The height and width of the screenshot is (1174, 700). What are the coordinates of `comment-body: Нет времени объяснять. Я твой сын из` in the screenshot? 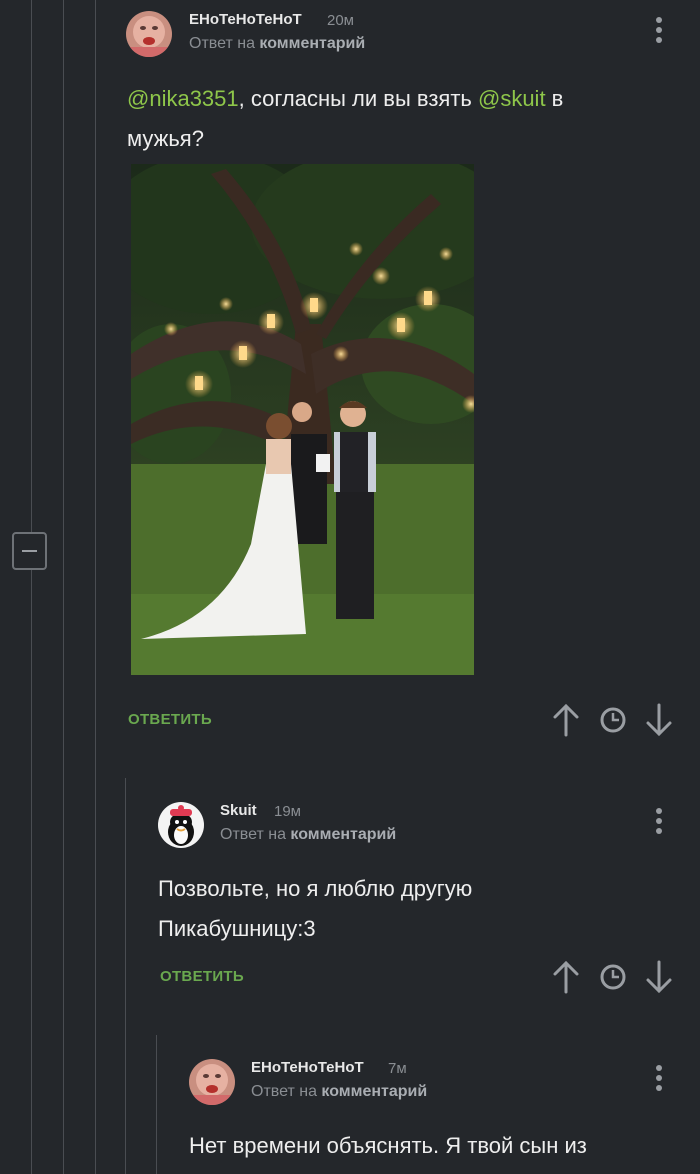 It's located at (434, 1146).